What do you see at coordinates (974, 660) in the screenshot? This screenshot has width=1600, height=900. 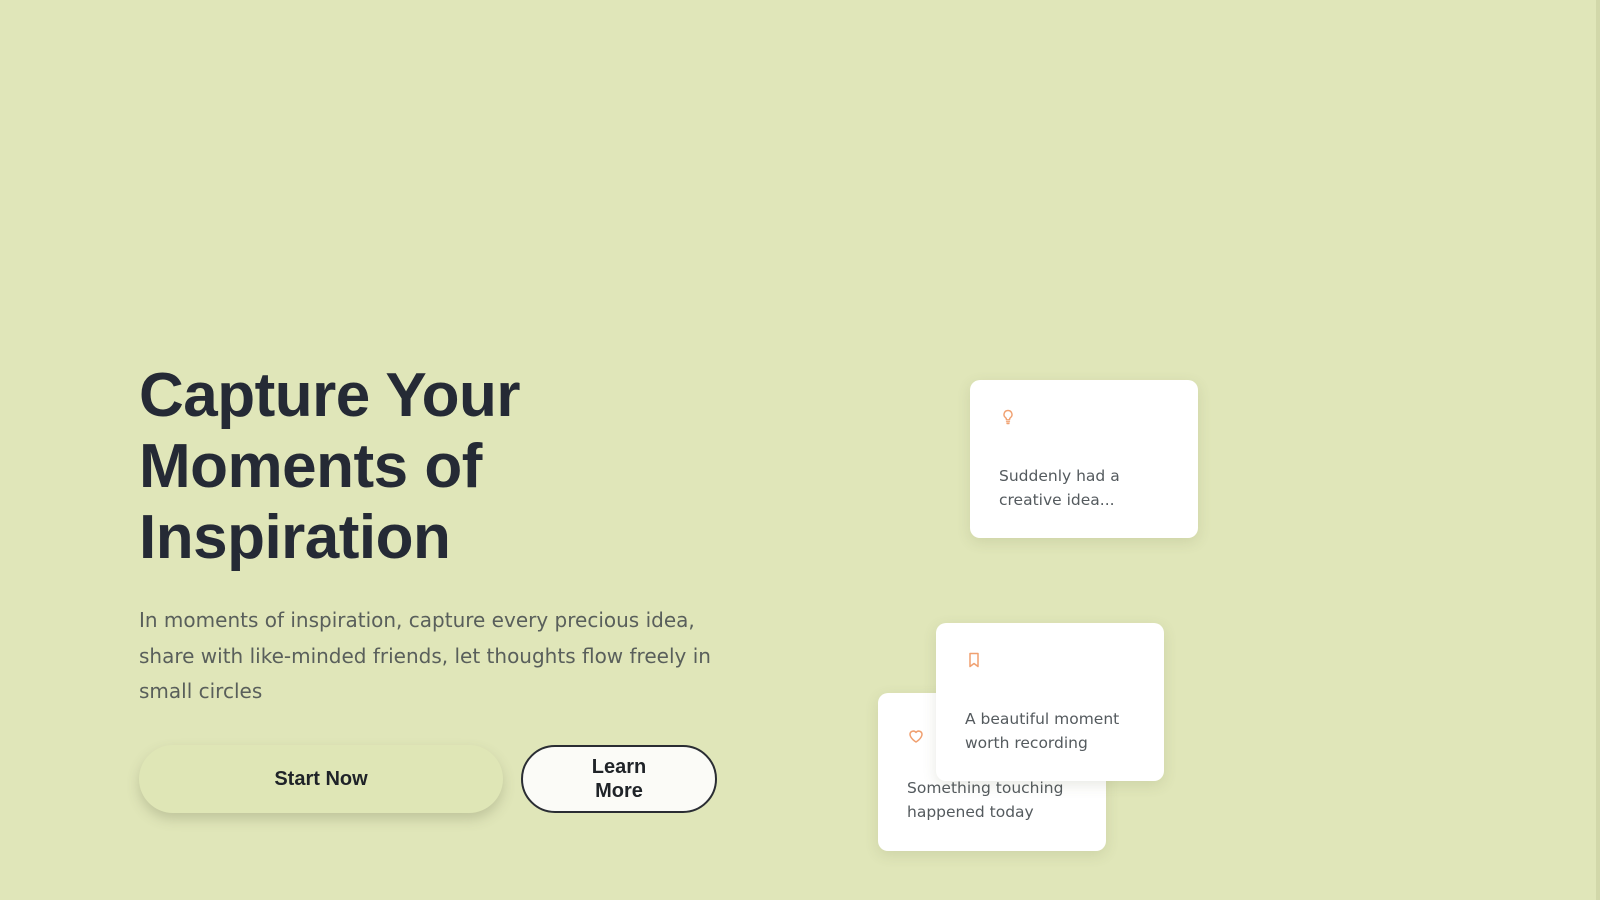 I see `bookmark-icon` at bounding box center [974, 660].